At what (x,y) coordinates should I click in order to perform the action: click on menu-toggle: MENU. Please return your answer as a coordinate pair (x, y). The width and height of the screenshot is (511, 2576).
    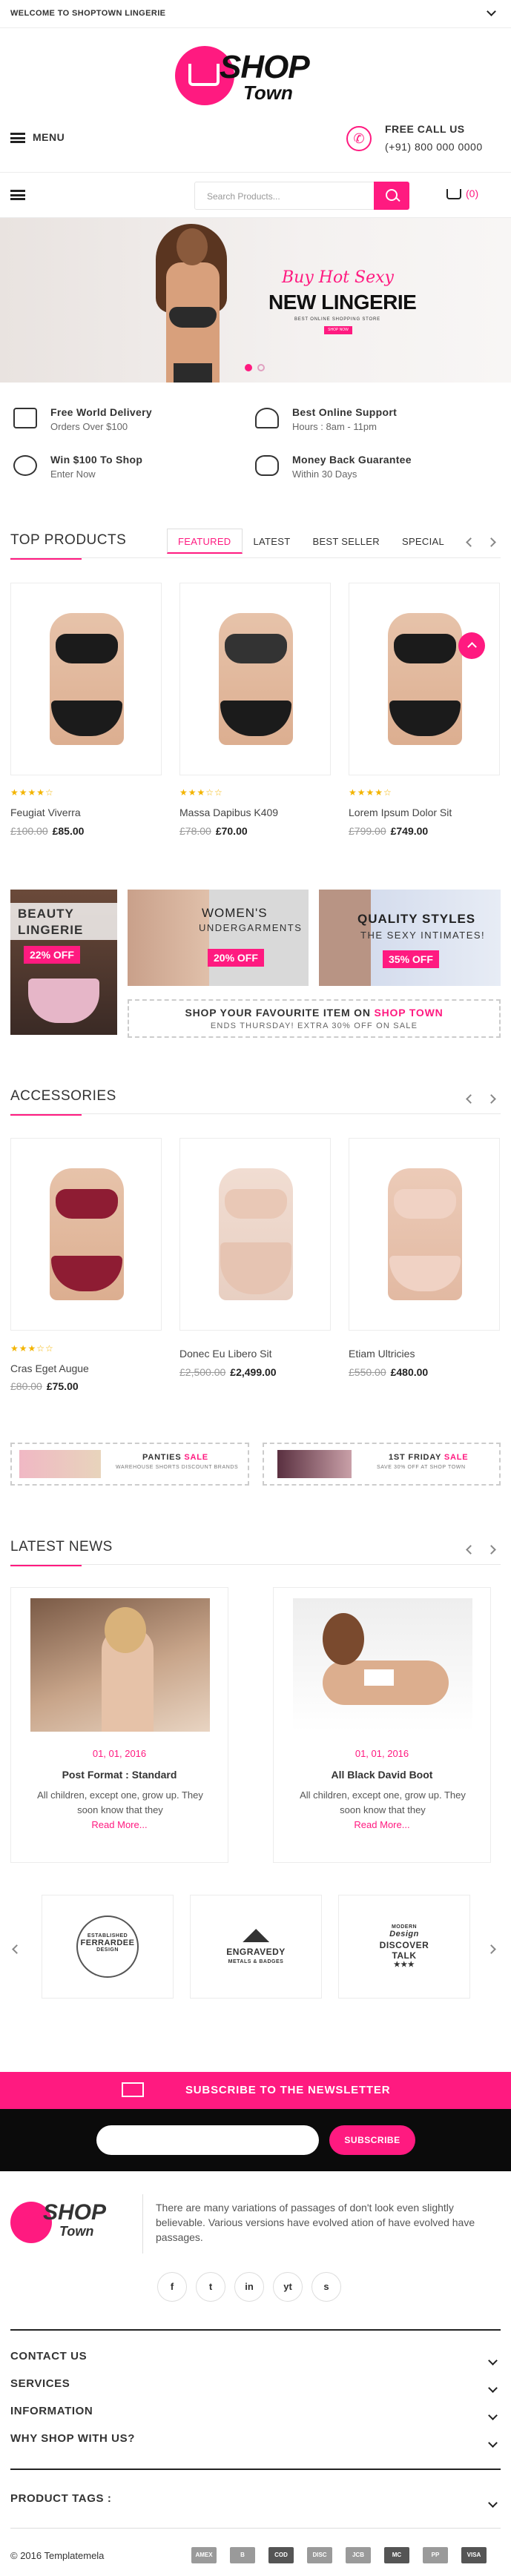
    Looking at the image, I should click on (38, 137).